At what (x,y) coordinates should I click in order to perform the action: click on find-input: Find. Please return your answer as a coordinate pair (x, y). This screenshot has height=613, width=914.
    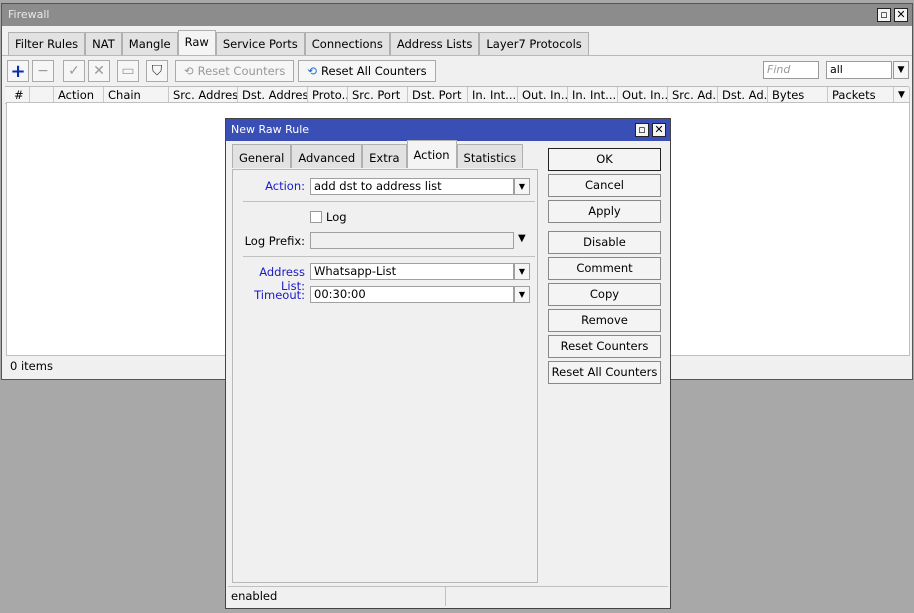
    Looking at the image, I should click on (791, 70).